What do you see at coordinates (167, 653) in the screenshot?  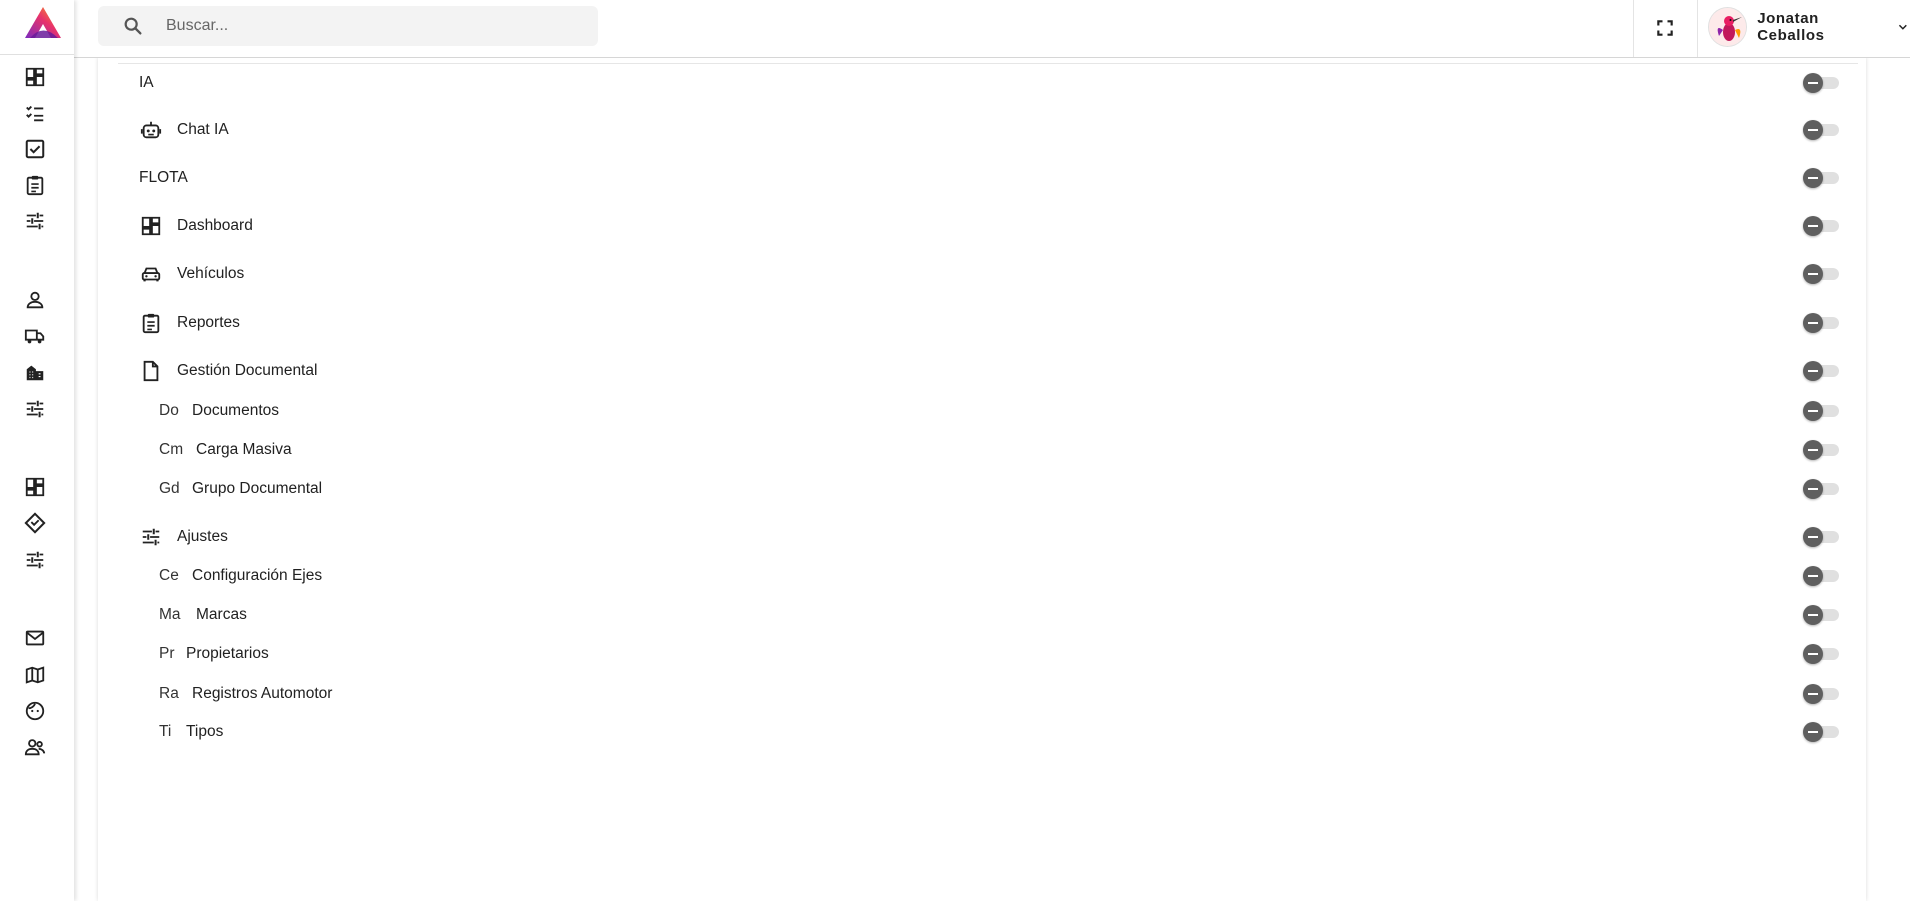 I see `item-abbreviation: Pr` at bounding box center [167, 653].